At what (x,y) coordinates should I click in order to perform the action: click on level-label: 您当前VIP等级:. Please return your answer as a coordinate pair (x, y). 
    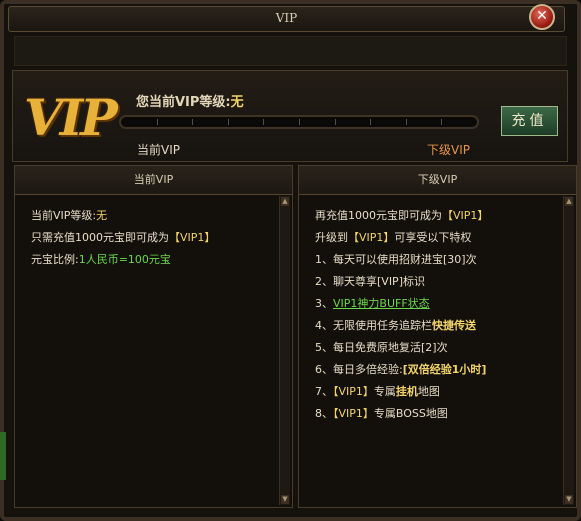
    Looking at the image, I should click on (183, 102).